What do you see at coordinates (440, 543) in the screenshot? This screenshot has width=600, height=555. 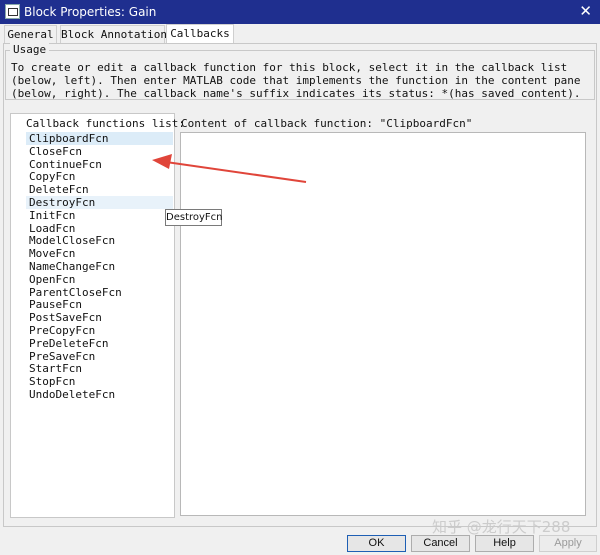 I see `cancel-button: Cancel` at bounding box center [440, 543].